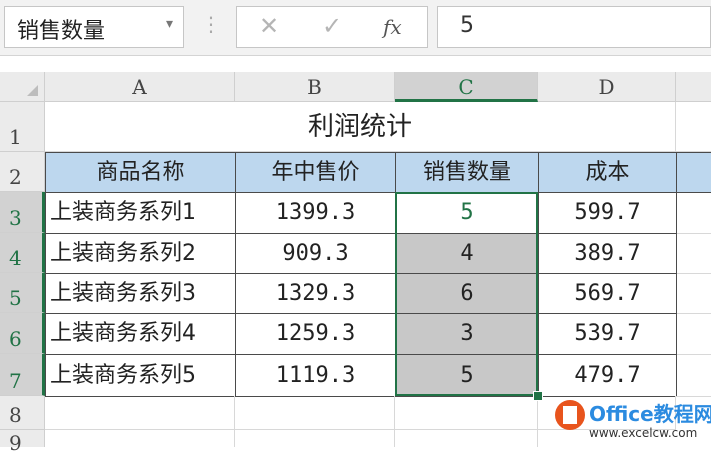 The width and height of the screenshot is (711, 455). I want to click on cost-cell: 479.7, so click(607, 375).